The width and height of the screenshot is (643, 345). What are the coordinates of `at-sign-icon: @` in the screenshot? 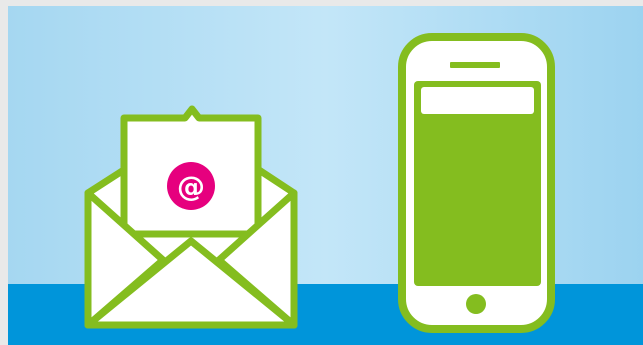 It's located at (191, 186).